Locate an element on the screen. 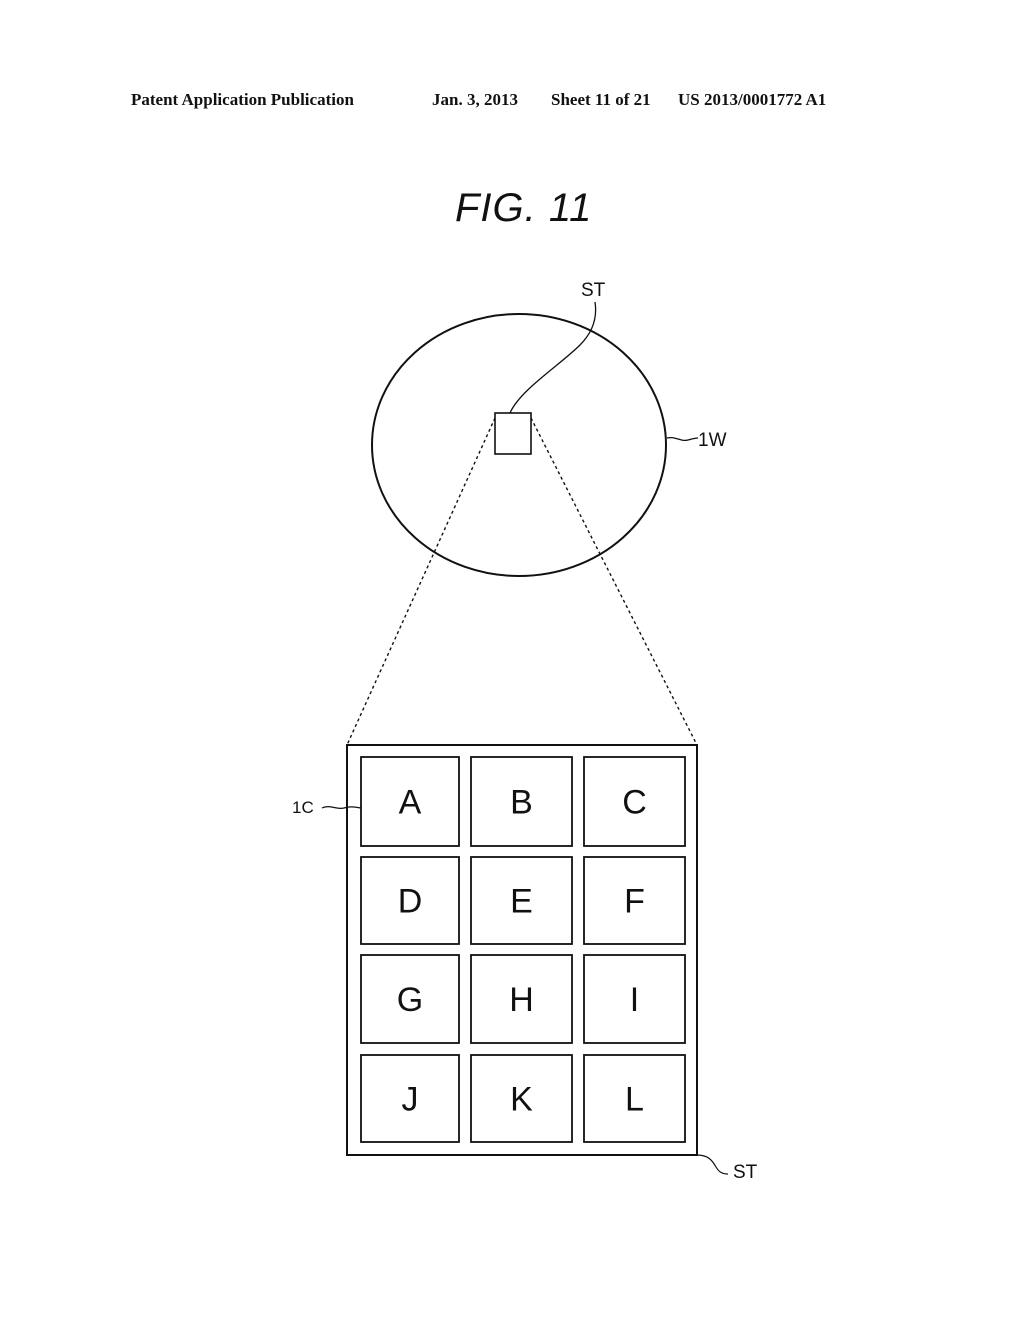  chip-cell-letter: G is located at coordinates (410, 1000).